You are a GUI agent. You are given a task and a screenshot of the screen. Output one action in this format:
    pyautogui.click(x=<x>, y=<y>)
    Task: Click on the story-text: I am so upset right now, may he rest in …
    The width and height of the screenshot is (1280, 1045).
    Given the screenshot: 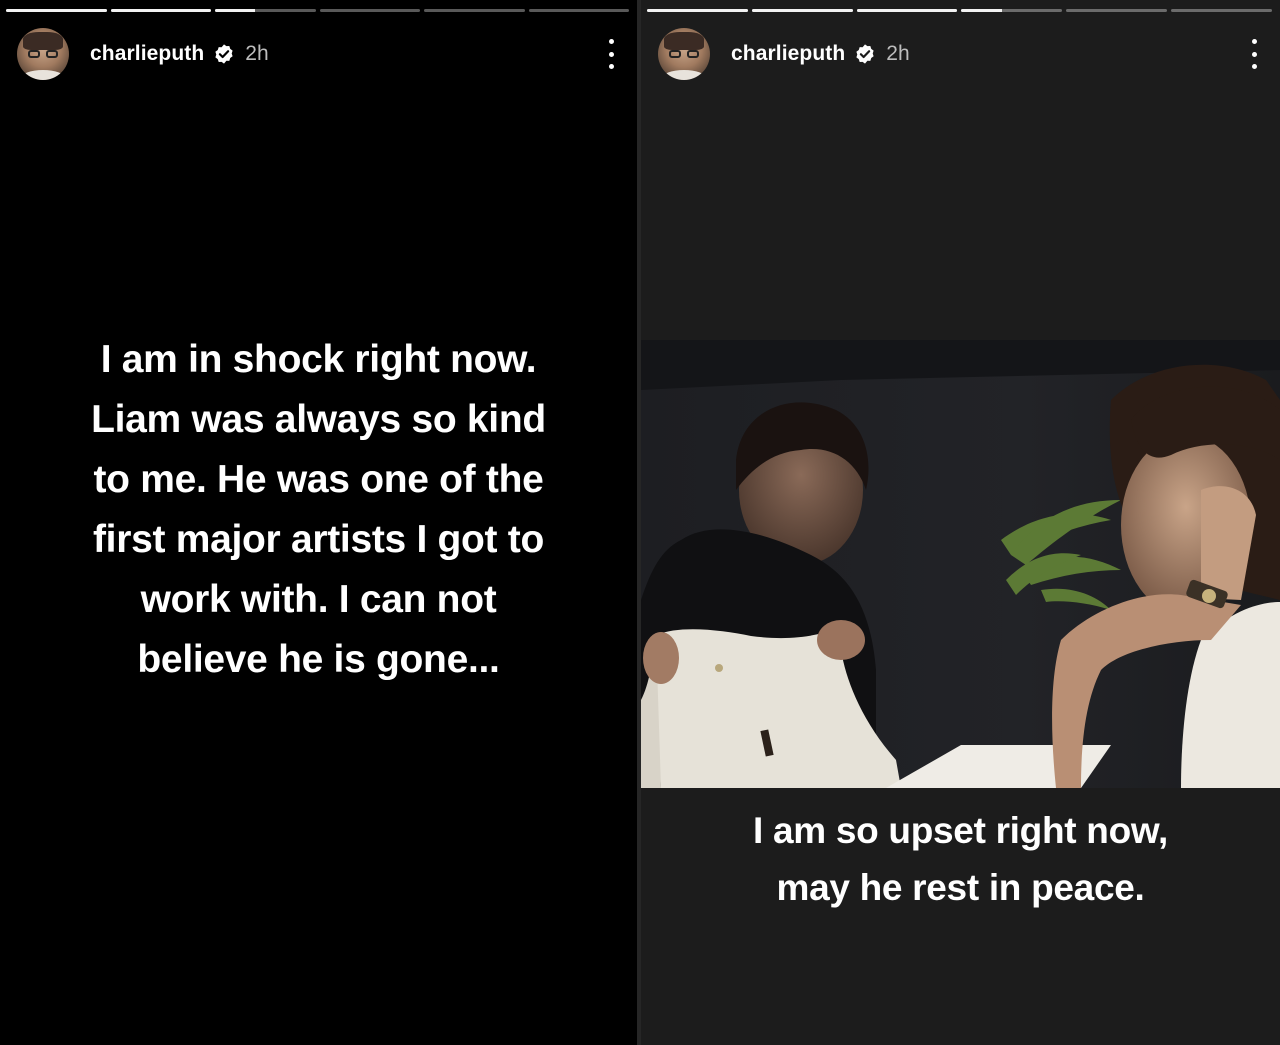 What is the action you would take?
    pyautogui.click(x=960, y=859)
    